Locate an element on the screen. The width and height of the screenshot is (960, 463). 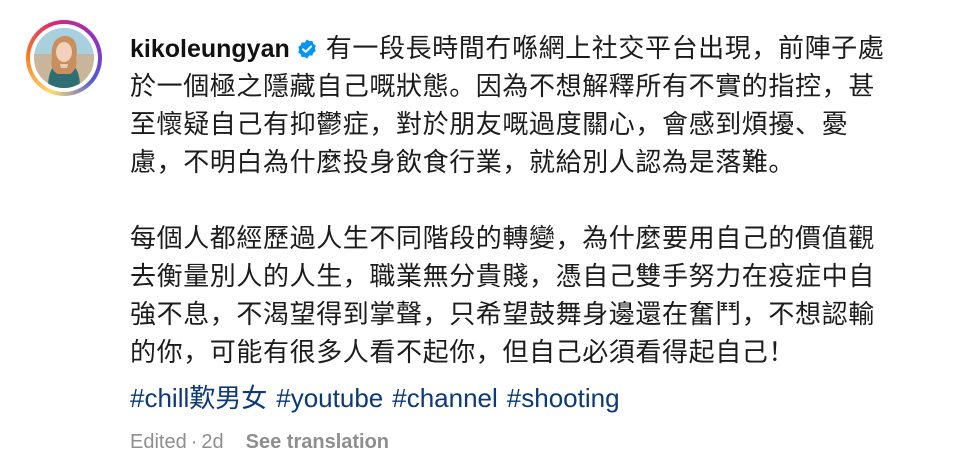
username-link: kikoleungyan is located at coordinates (210, 49).